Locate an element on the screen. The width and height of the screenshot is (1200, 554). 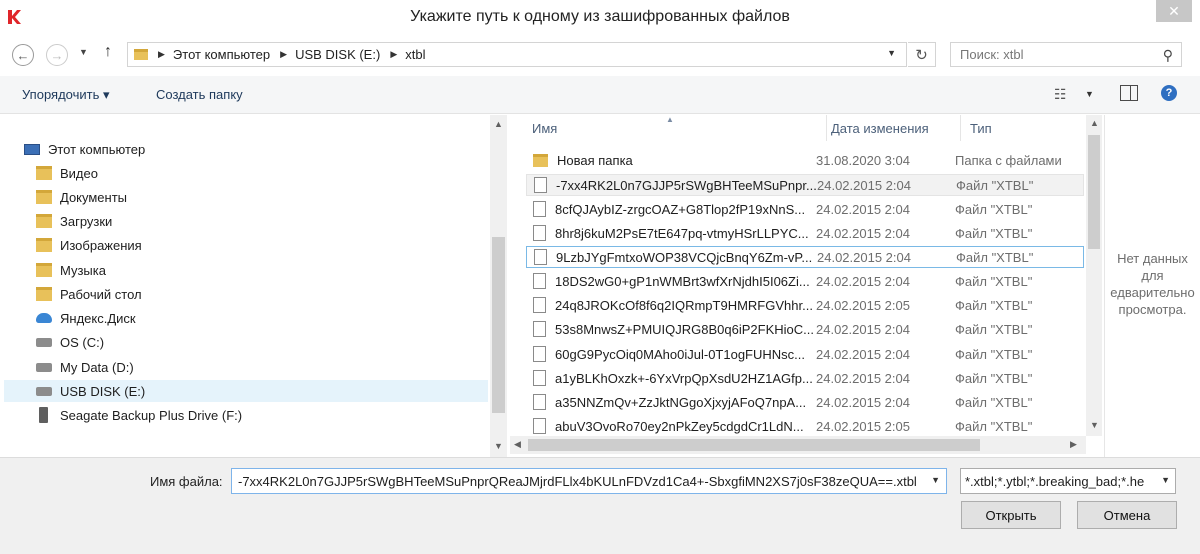
computer-icon is located at coordinates (32, 149).